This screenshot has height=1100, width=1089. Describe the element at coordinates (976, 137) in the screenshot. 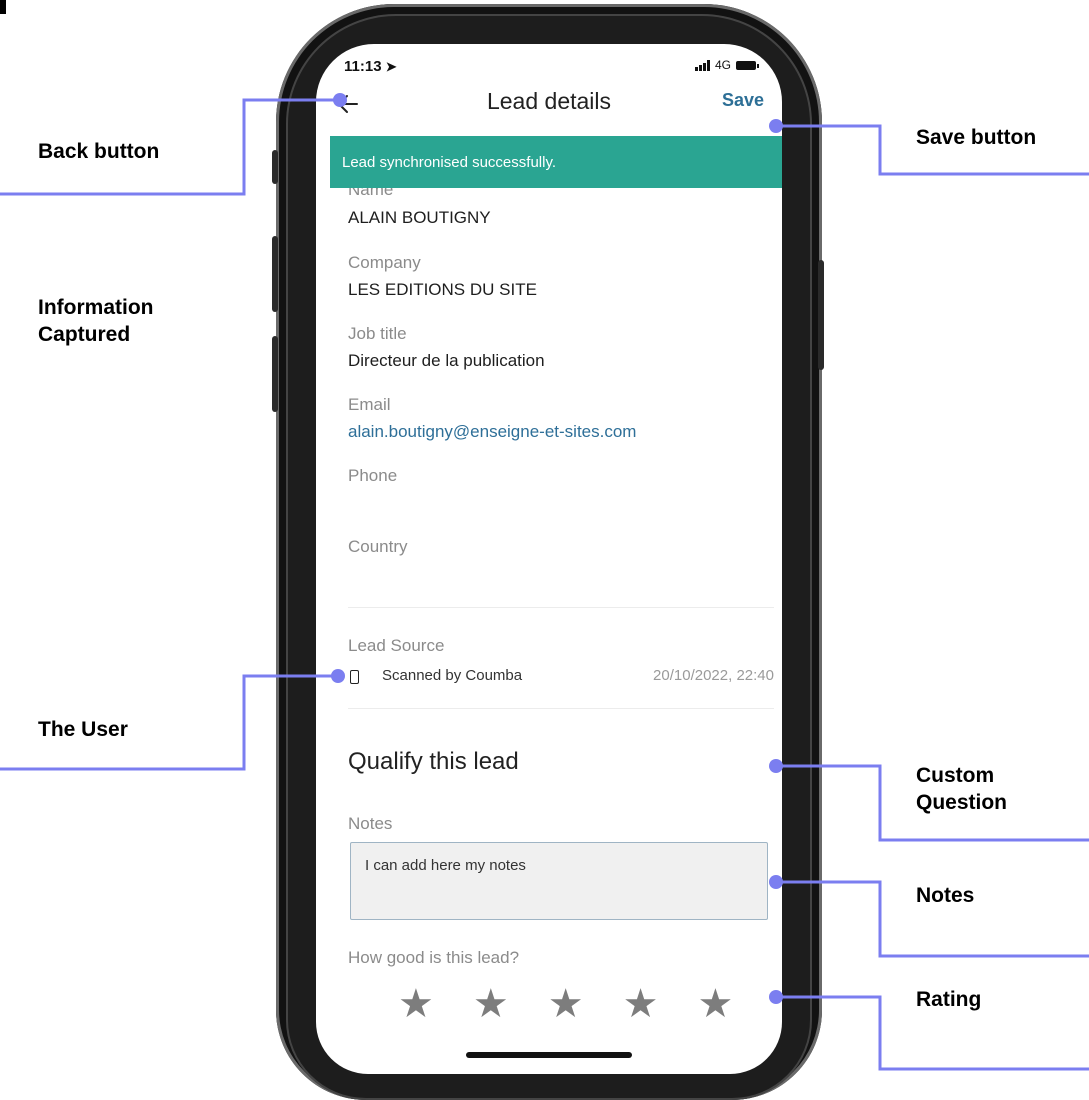

I see `save-button-annotation: Save button` at that location.